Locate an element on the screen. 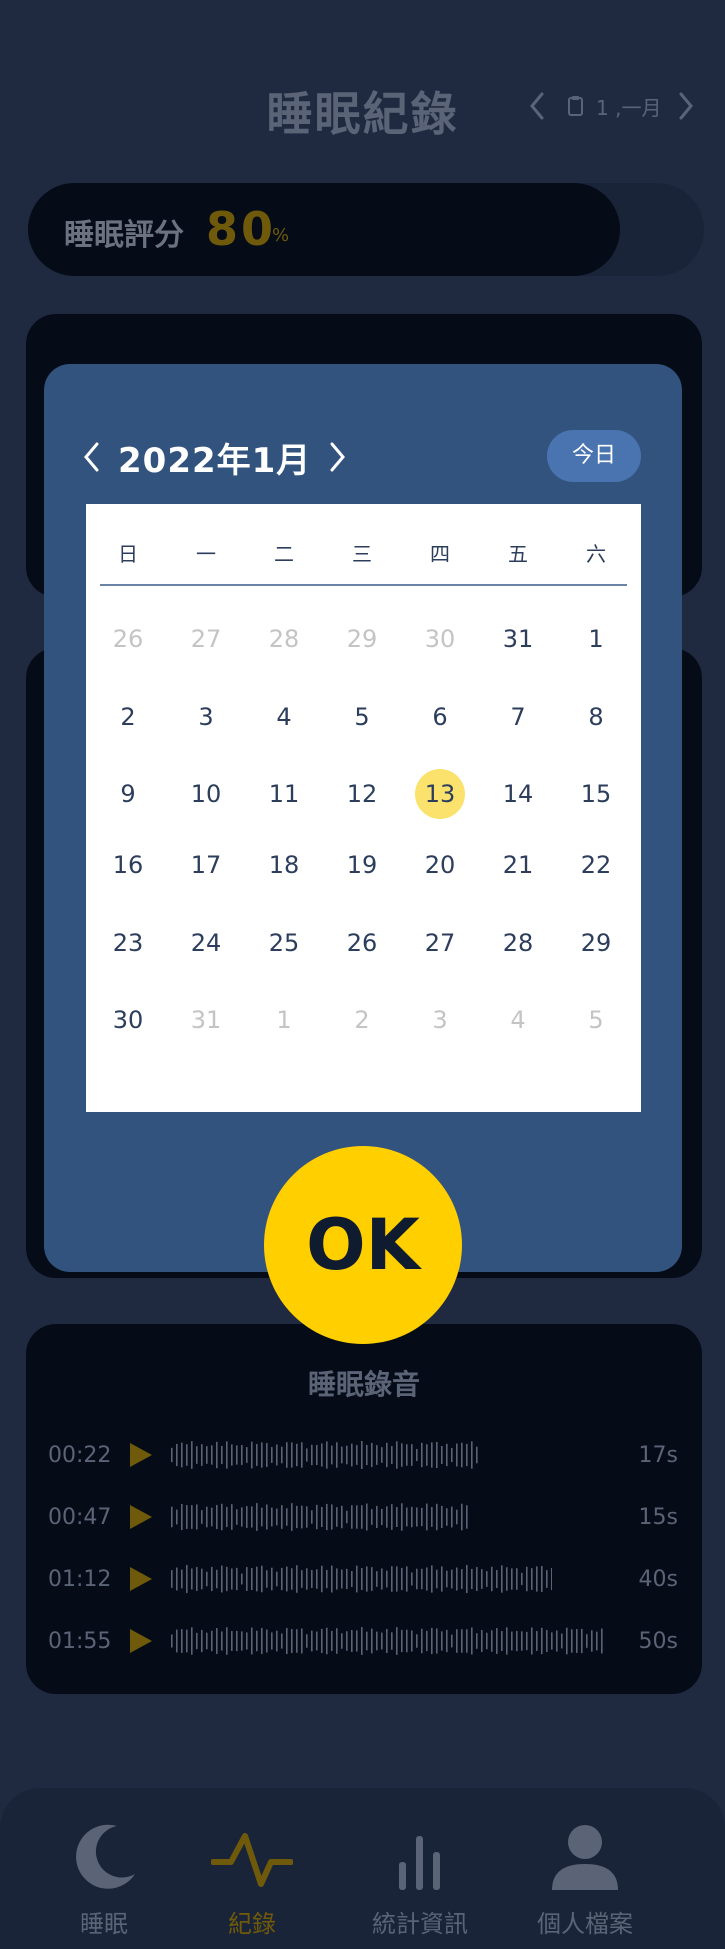 Image resolution: width=725 pixels, height=1949 pixels. score-label: 睡眠評分 is located at coordinates (124, 235).